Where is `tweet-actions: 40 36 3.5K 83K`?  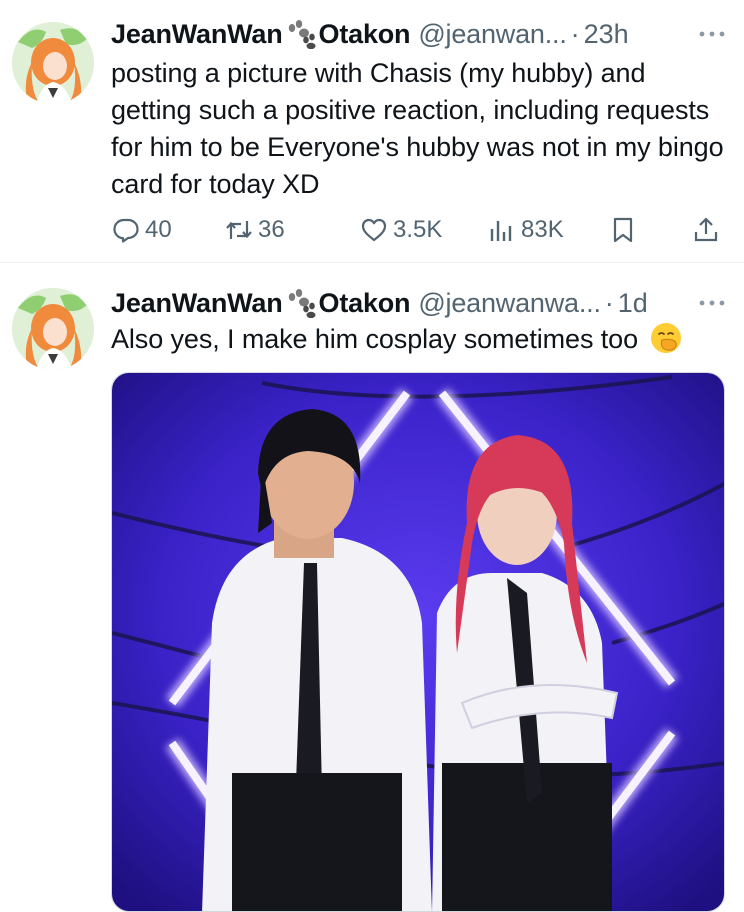 tweet-actions: 40 36 3.5K 83K is located at coordinates (417, 230).